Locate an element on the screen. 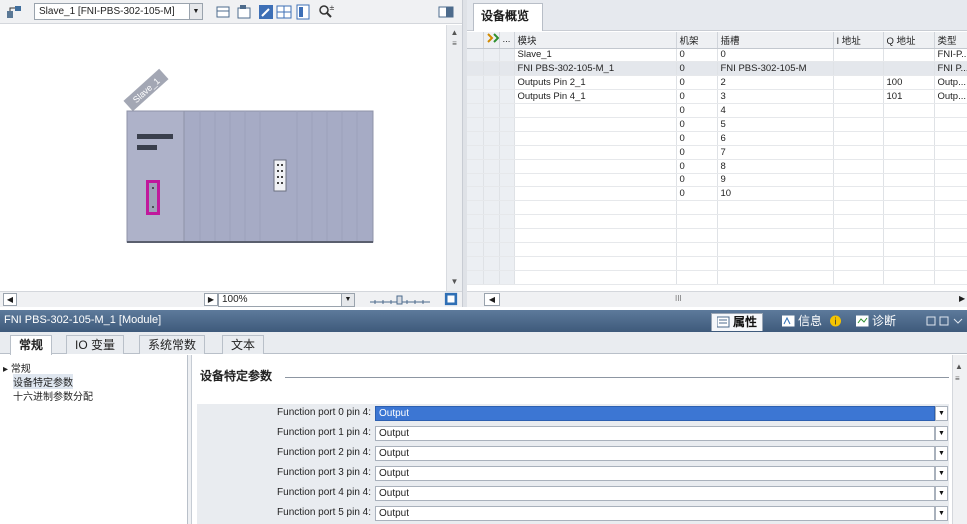 Image resolution: width=967 pixels, height=524 pixels. cell-module: FNI PBS-302-105-M_1 is located at coordinates (595, 69).